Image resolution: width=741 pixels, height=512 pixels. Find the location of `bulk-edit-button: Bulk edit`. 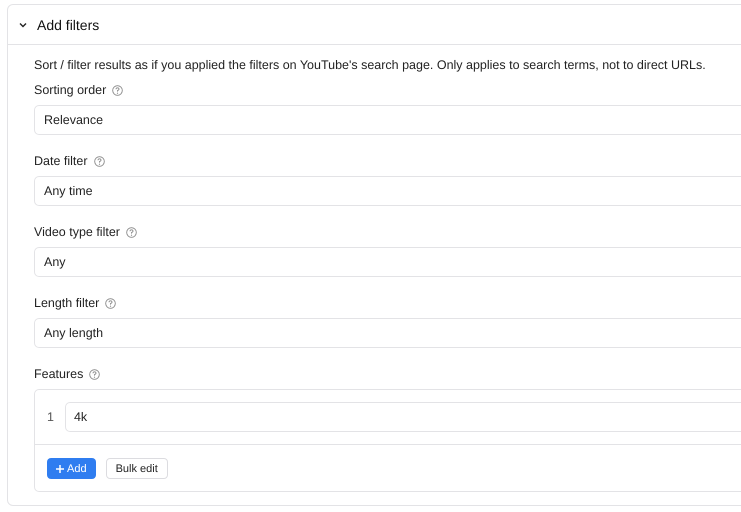

bulk-edit-button: Bulk edit is located at coordinates (137, 468).